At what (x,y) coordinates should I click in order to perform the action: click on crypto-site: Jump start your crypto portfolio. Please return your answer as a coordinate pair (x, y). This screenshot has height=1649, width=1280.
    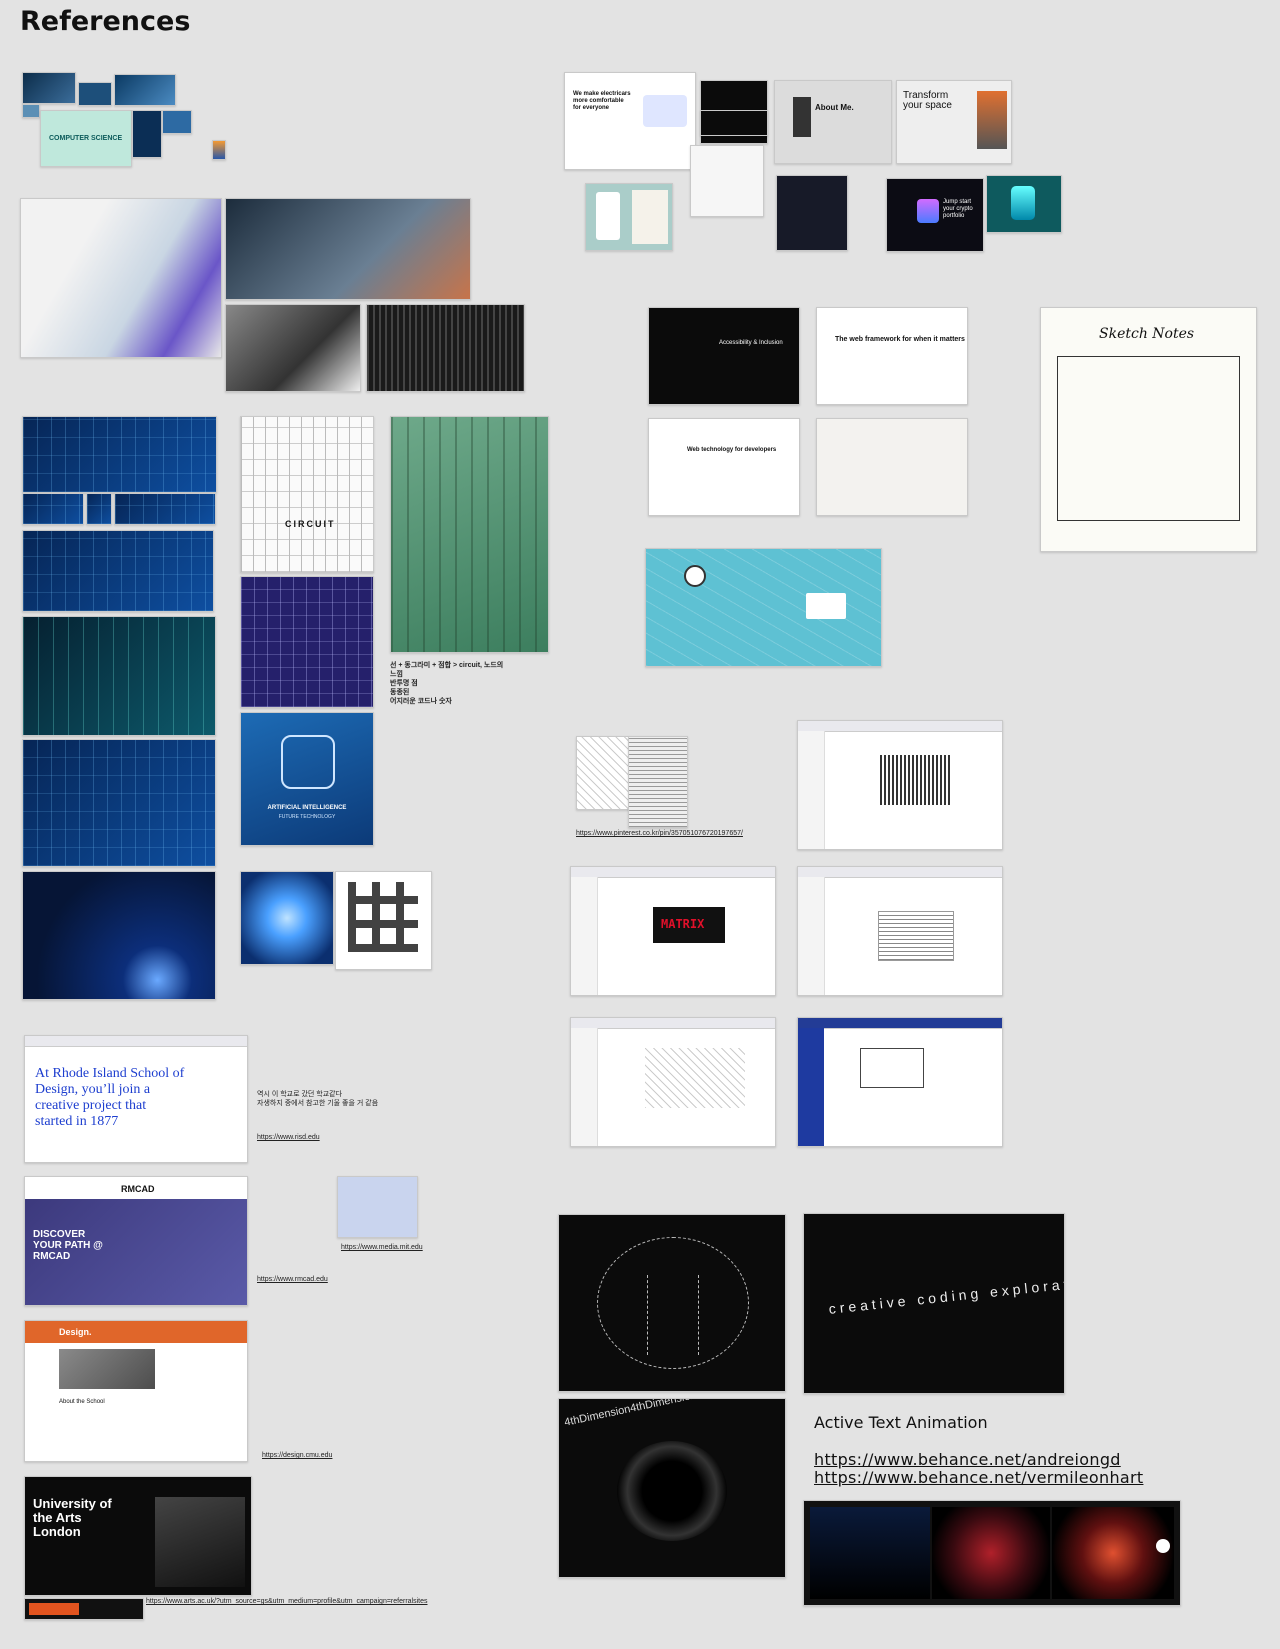
    Looking at the image, I should click on (935, 215).